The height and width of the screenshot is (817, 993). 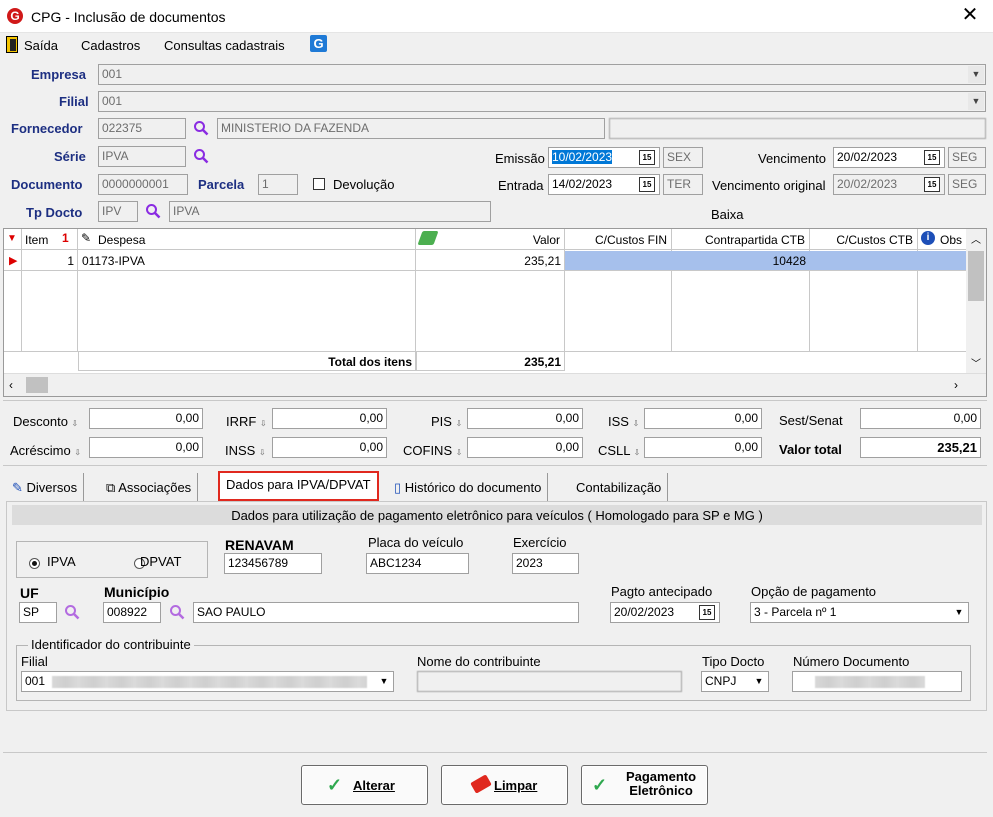 What do you see at coordinates (149, 487) in the screenshot?
I see `tab-associacoes: ⧉ Associações` at bounding box center [149, 487].